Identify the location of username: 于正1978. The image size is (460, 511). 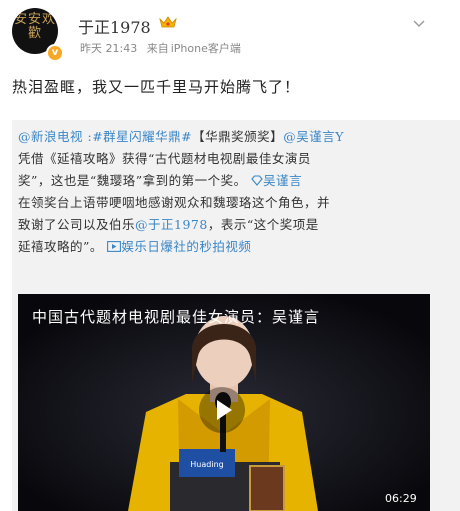
(114, 26).